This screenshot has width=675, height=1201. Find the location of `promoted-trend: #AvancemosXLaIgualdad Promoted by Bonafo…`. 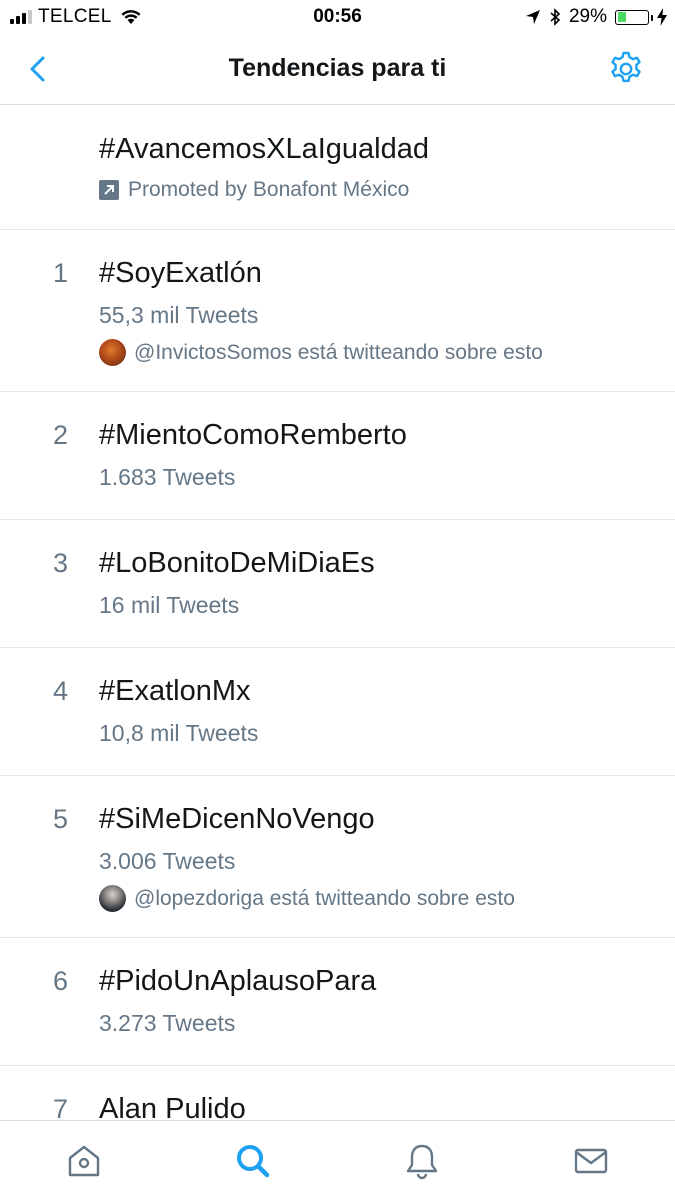

promoted-trend: #AvancemosXLaIgualdad Promoted by Bonafo… is located at coordinates (337, 167).